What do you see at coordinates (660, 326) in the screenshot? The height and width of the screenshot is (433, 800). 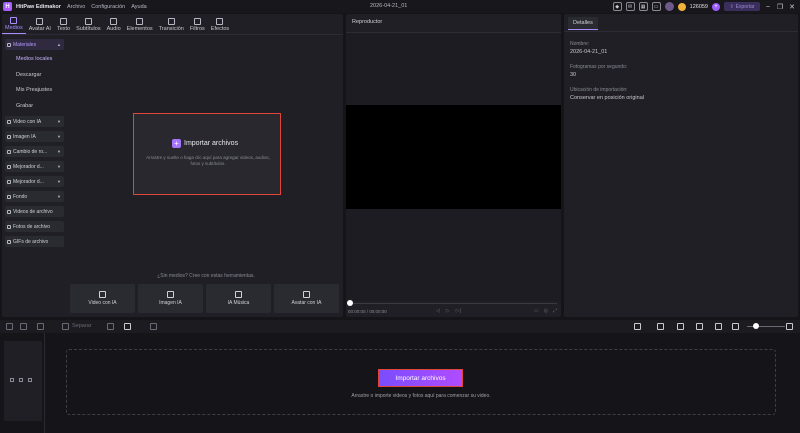 I see `snap-icon` at bounding box center [660, 326].